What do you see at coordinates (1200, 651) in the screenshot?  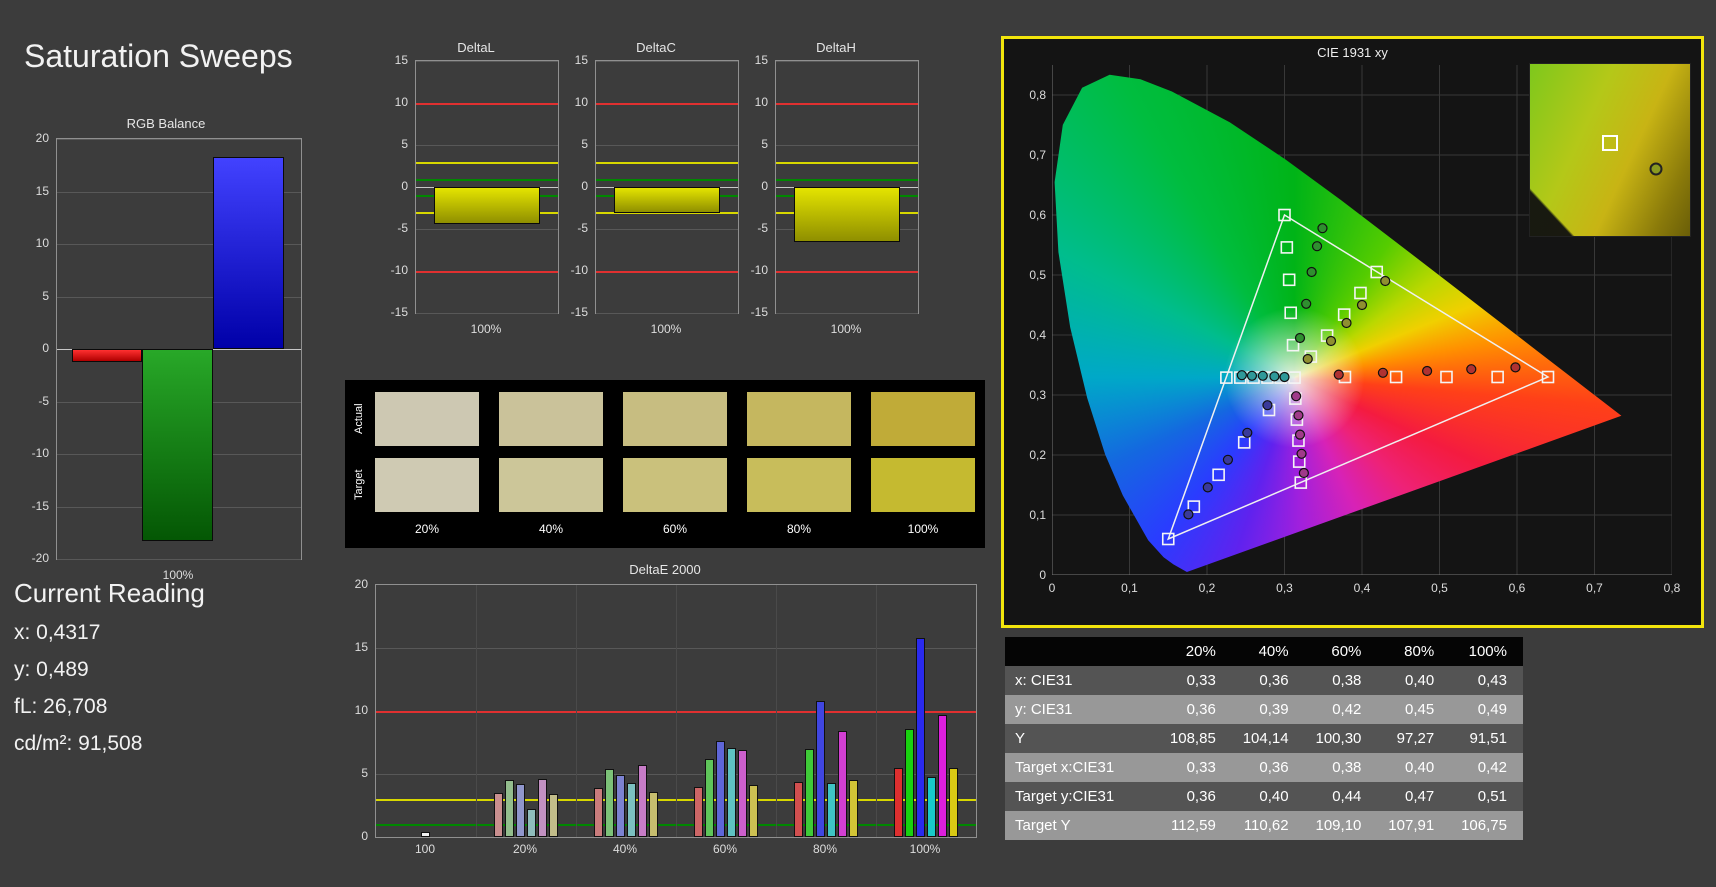 I see `header-cell: 20%` at bounding box center [1200, 651].